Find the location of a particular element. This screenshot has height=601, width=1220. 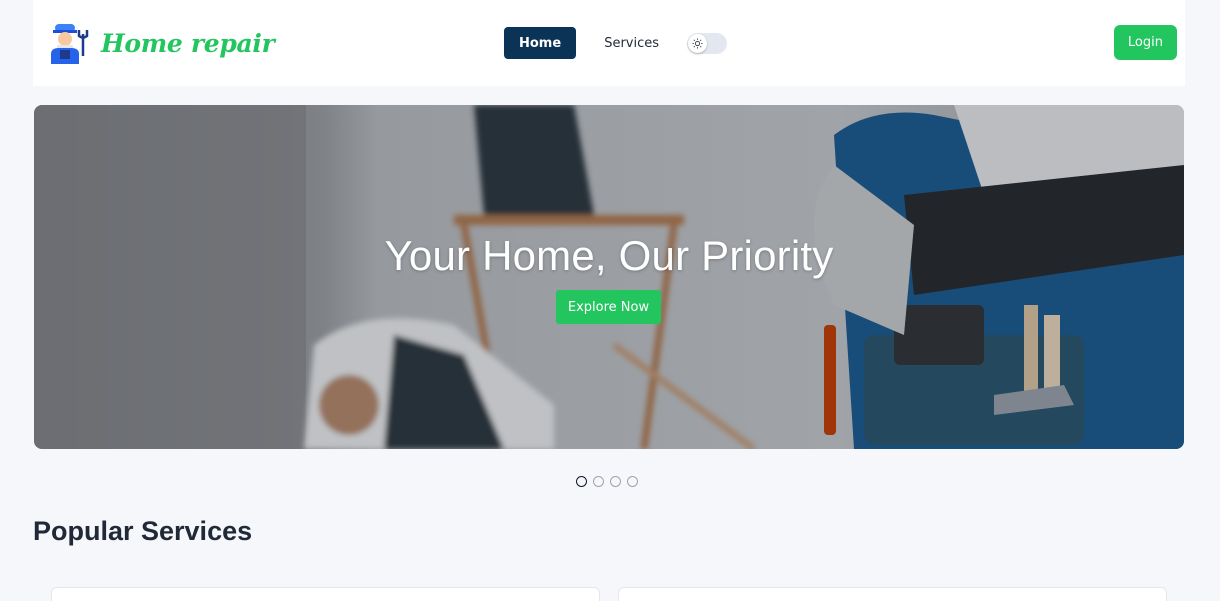

main-nav: Home Services is located at coordinates (616, 43).